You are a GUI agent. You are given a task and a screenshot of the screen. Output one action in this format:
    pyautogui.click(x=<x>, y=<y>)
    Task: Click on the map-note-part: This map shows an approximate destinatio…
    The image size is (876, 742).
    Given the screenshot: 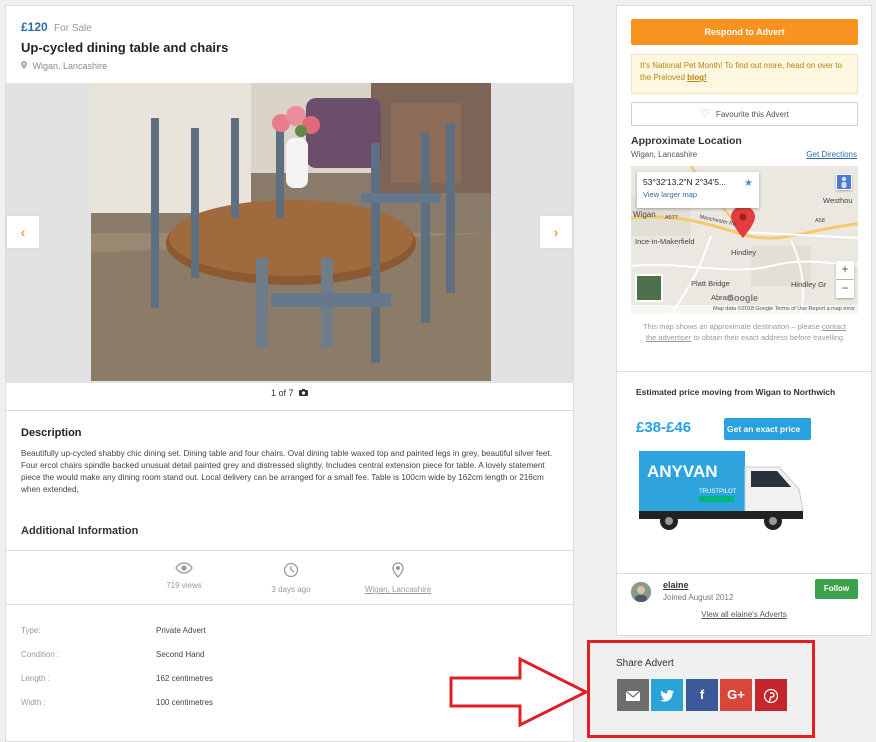 What is the action you would take?
    pyautogui.click(x=732, y=326)
    